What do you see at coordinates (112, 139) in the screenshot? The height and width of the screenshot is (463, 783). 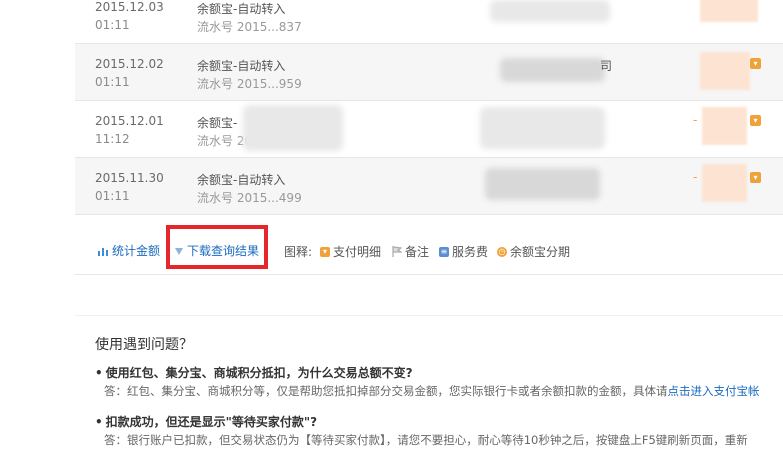 I see `row-time: 11:12` at bounding box center [112, 139].